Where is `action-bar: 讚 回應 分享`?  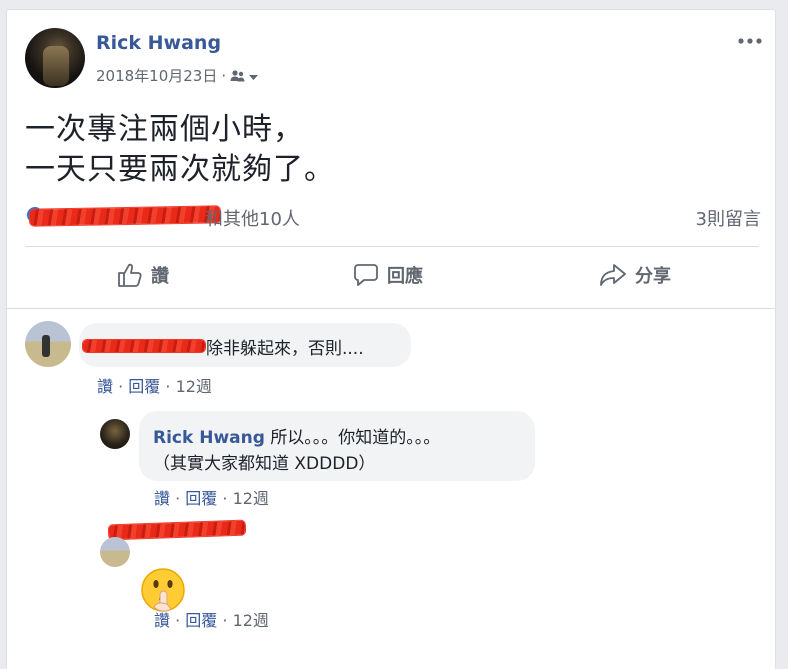
action-bar: 讚 回應 分享 is located at coordinates (392, 275).